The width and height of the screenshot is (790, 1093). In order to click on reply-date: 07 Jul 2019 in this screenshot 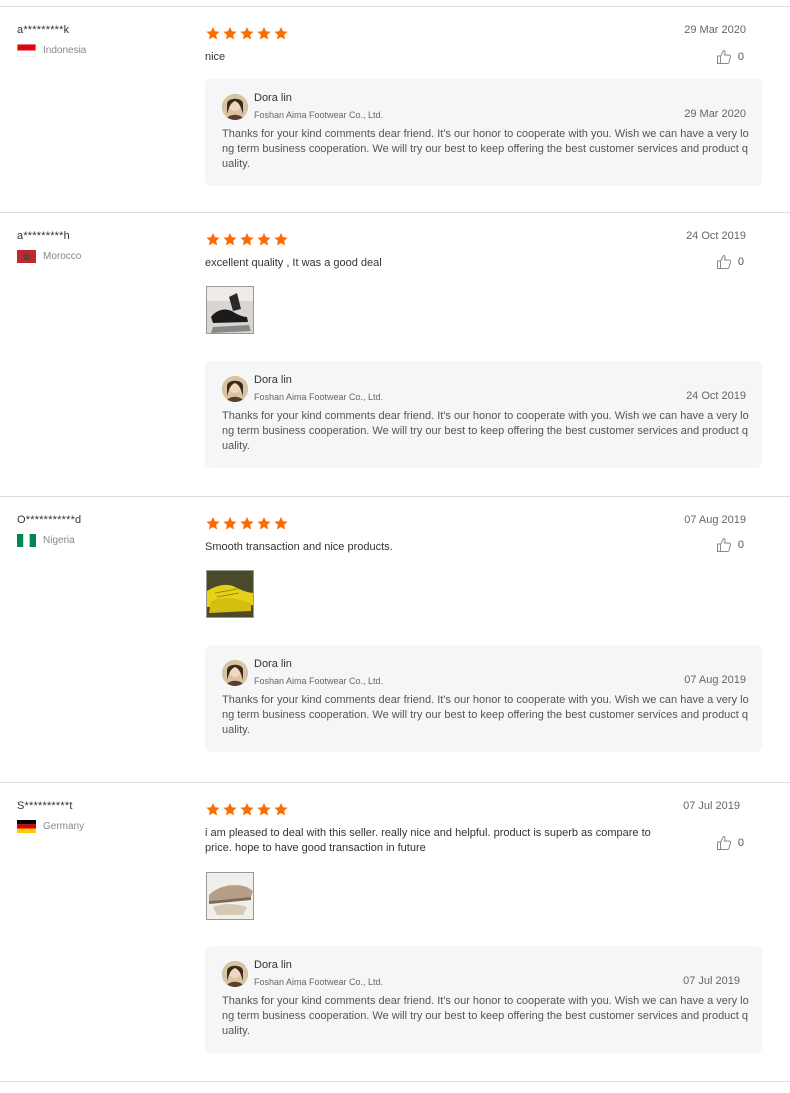, I will do `click(711, 981)`.